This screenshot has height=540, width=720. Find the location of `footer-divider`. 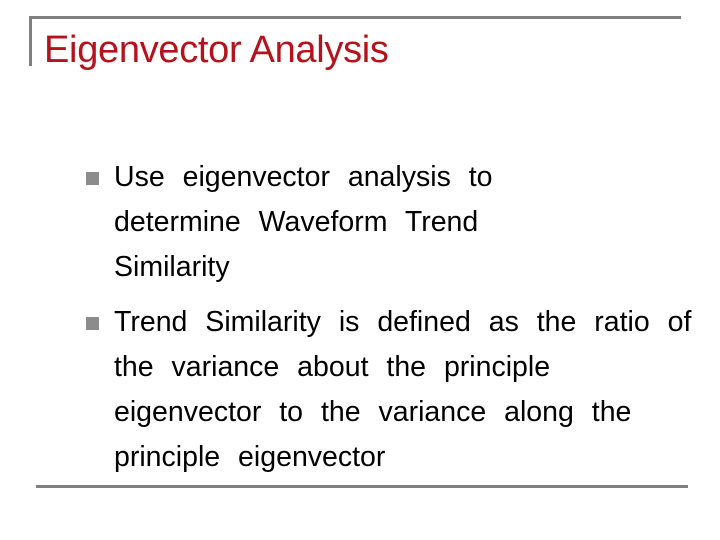

footer-divider is located at coordinates (362, 486).